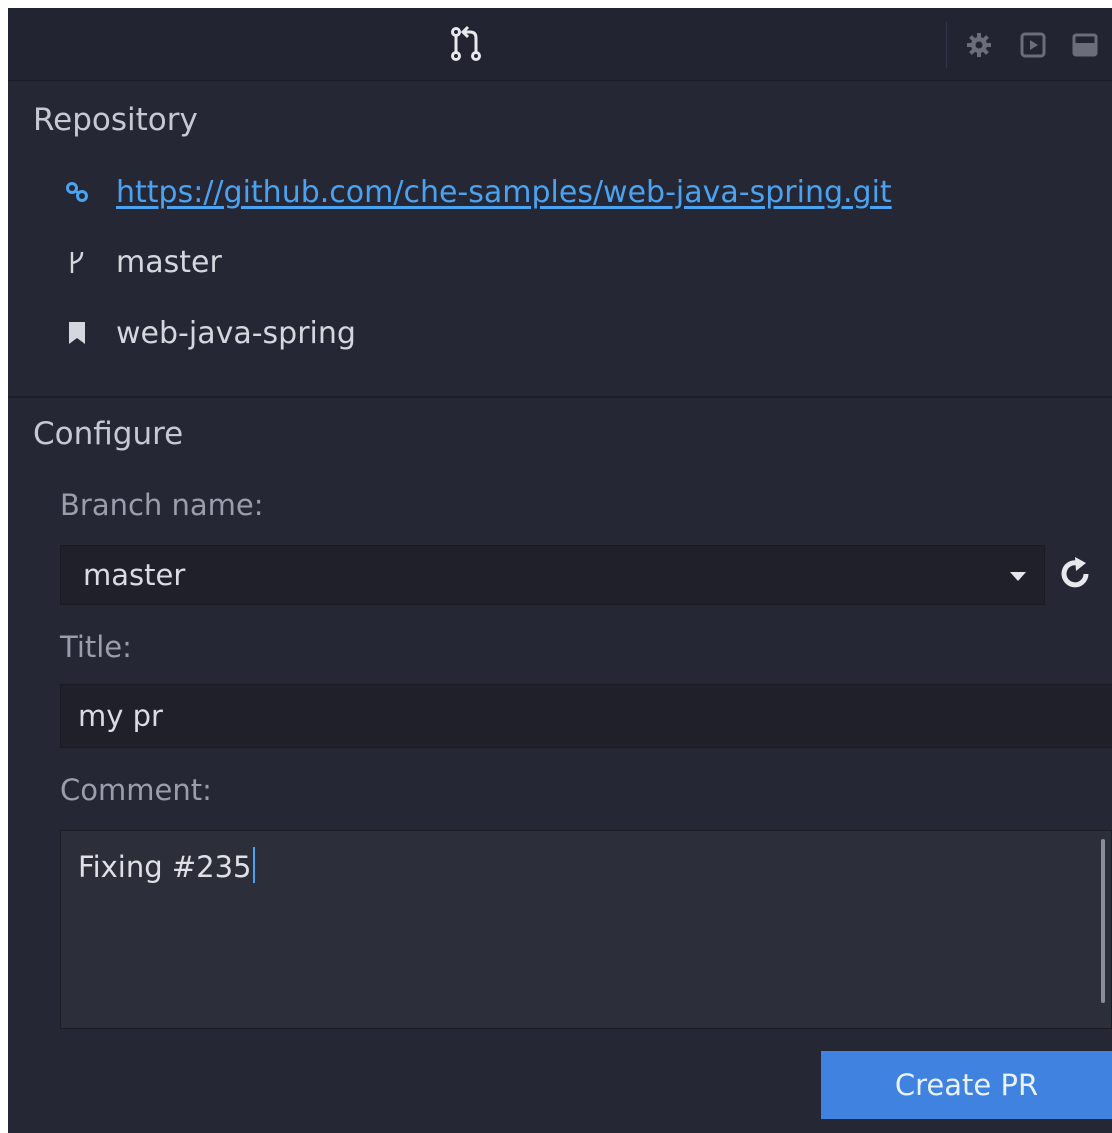  Describe the element at coordinates (560, 44) in the screenshot. I see `panel-toolbar` at that location.